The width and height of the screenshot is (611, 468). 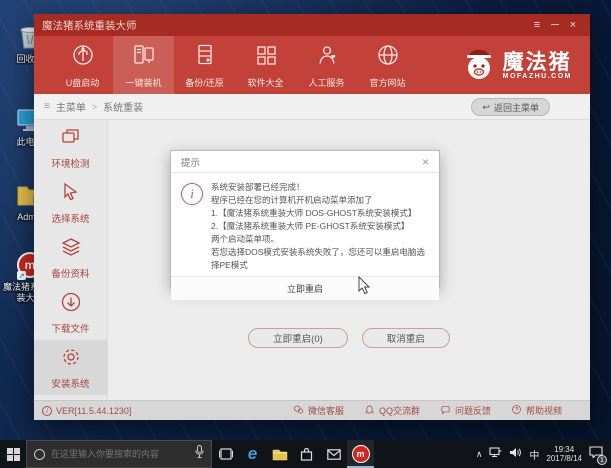 I want to click on volume-icon, so click(x=515, y=454).